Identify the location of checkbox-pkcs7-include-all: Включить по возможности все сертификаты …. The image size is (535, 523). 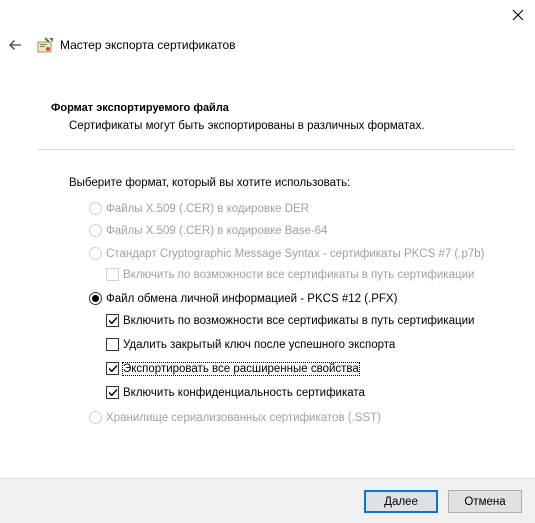
(290, 274).